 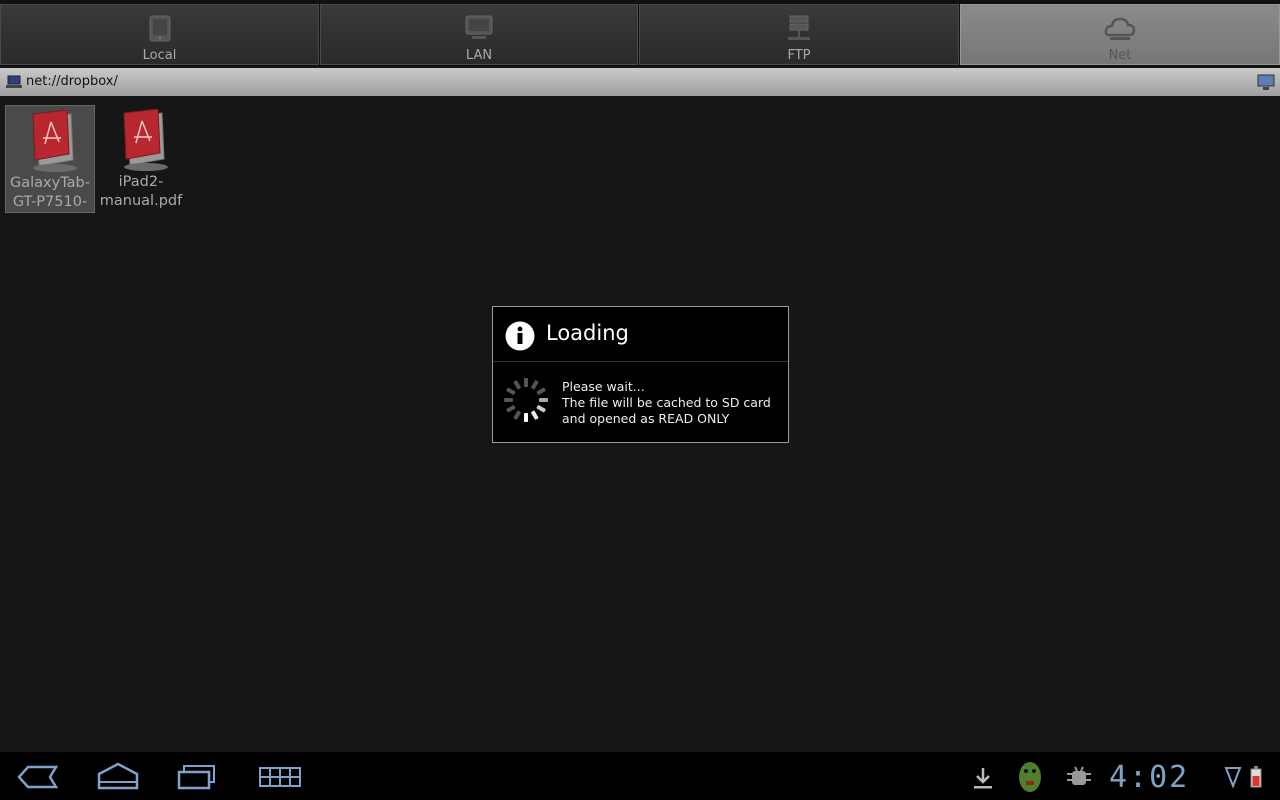 I want to click on tab-net: Net, so click(x=1120, y=34).